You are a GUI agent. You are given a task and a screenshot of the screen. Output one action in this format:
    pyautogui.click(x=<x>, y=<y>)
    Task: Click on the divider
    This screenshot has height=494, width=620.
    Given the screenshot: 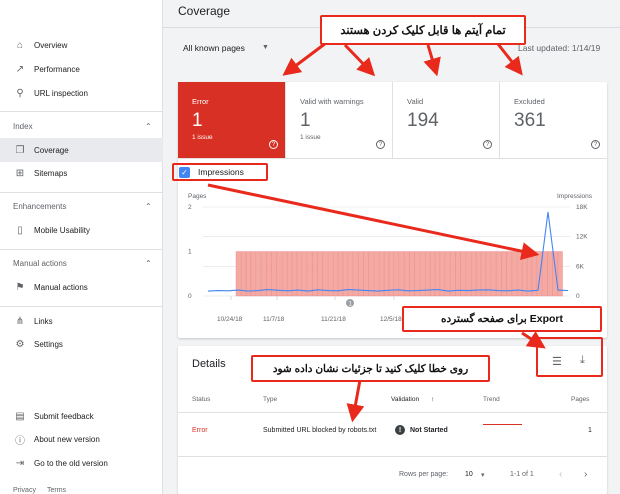 What is the action you would take?
    pyautogui.click(x=392, y=412)
    